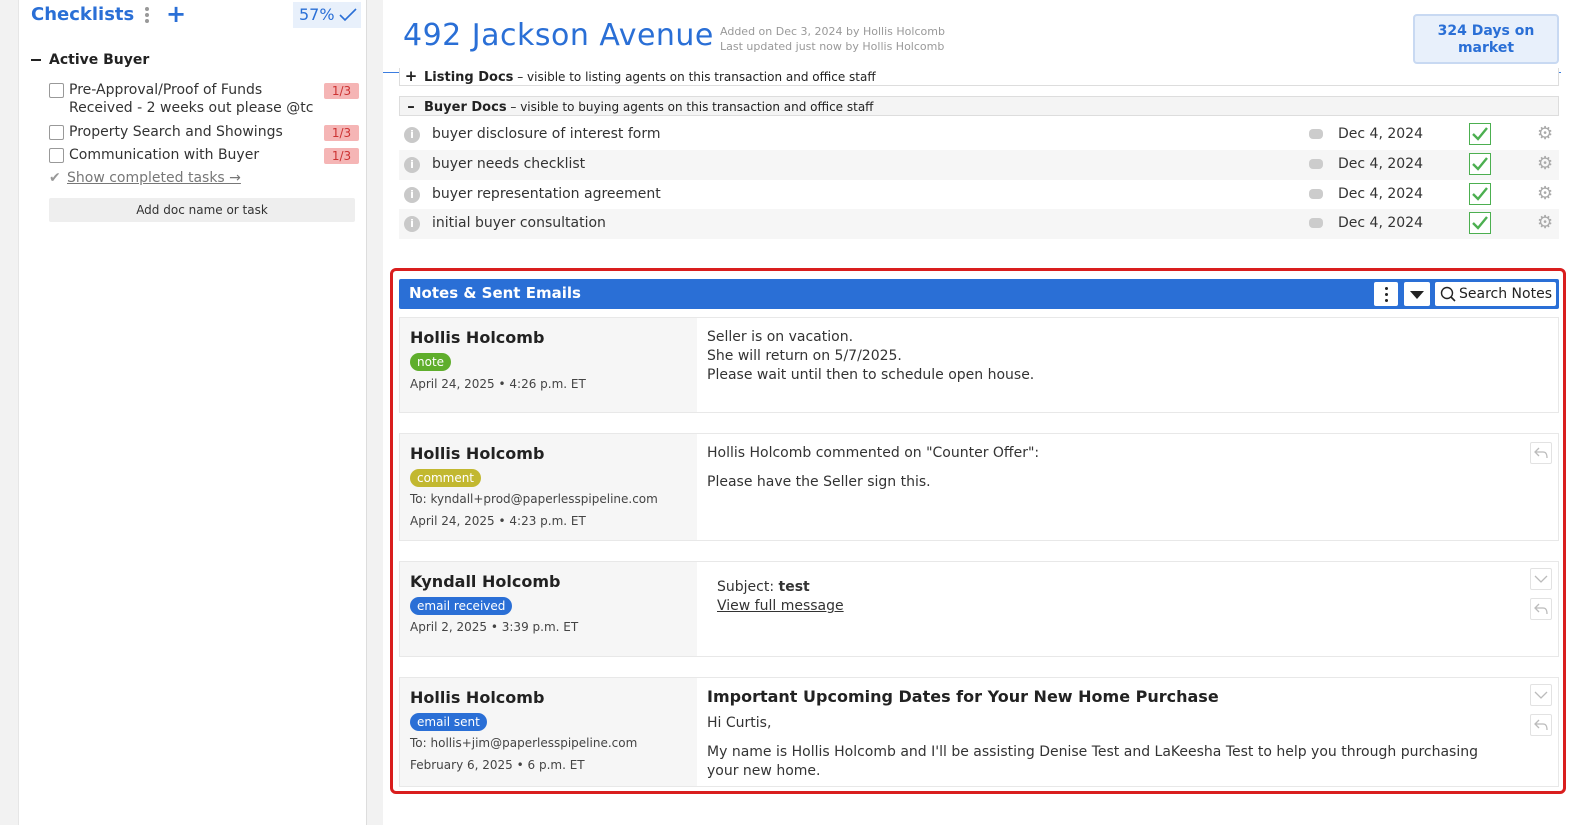  What do you see at coordinates (497, 765) in the screenshot?
I see `note-timestamp: February 6, 2025 • 6 p.m. ET` at bounding box center [497, 765].